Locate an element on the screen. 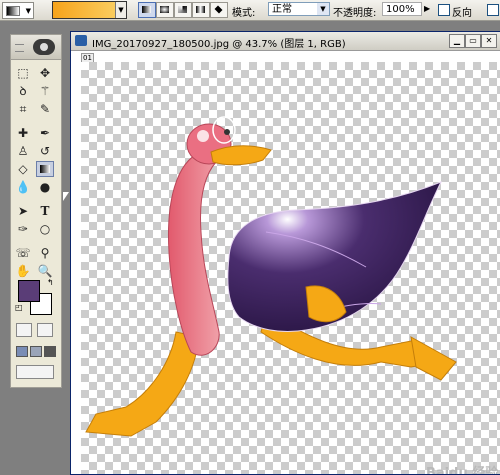 The image size is (500, 475). hand-icon: ✋ is located at coordinates (23, 271).